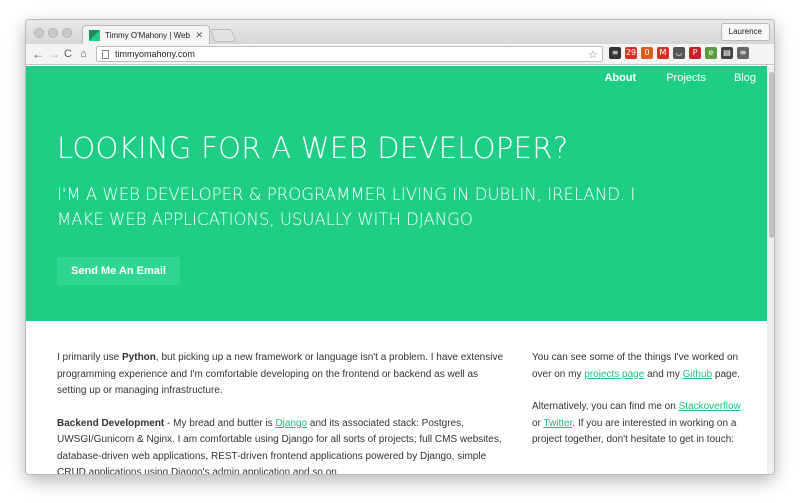 The width and height of the screenshot is (800, 503). I want to click on pocket-icon: ◡, so click(679, 53).